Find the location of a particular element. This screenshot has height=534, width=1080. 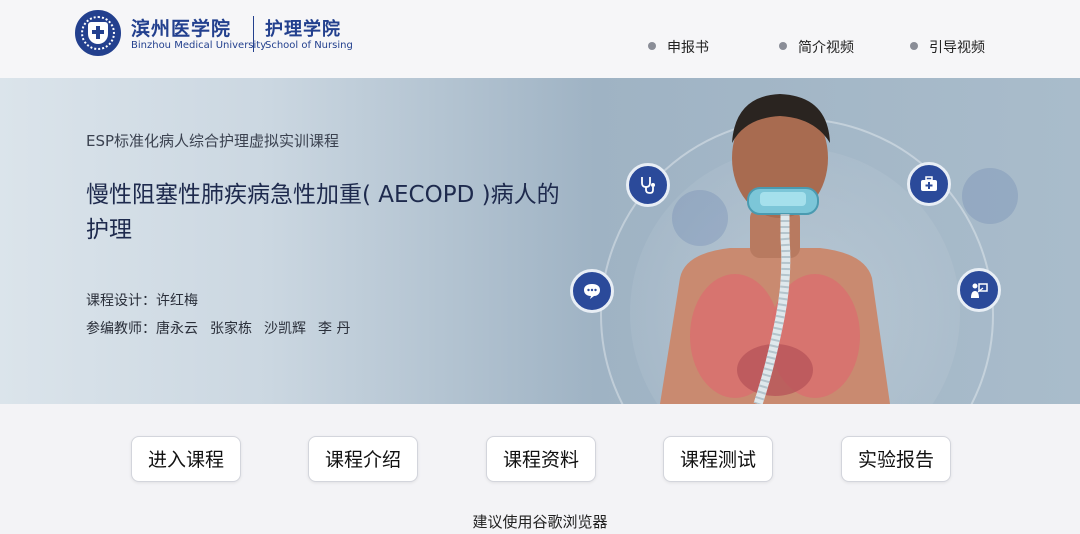

stethoscope-glyph is located at coordinates (648, 185).